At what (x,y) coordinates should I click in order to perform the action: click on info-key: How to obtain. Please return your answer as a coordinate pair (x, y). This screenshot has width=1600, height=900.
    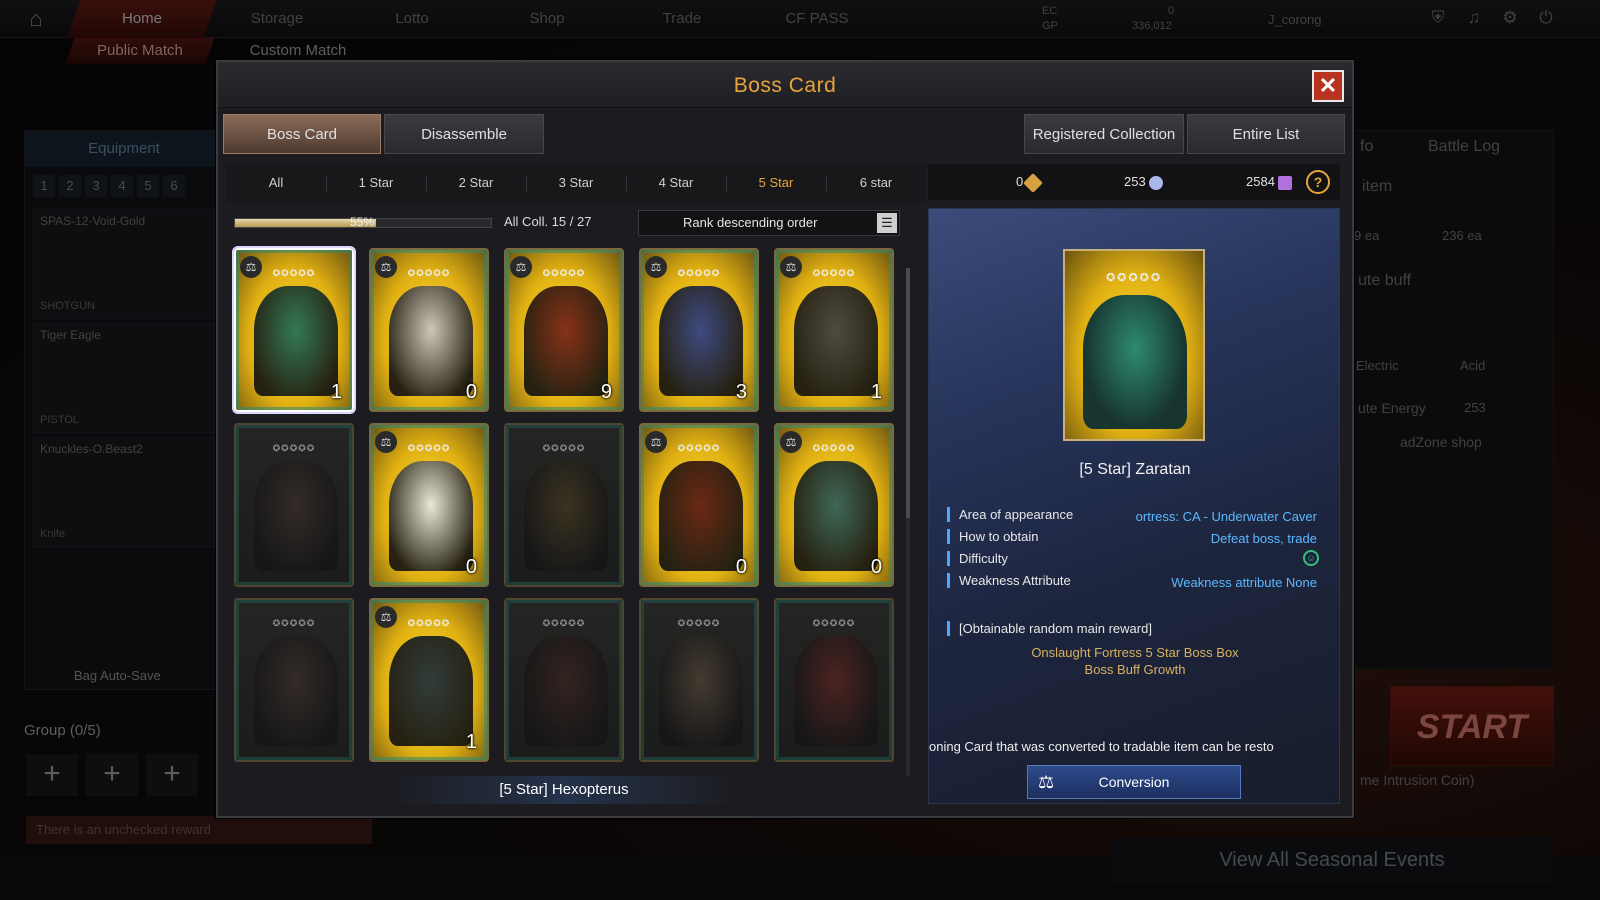
    Looking at the image, I should click on (999, 536).